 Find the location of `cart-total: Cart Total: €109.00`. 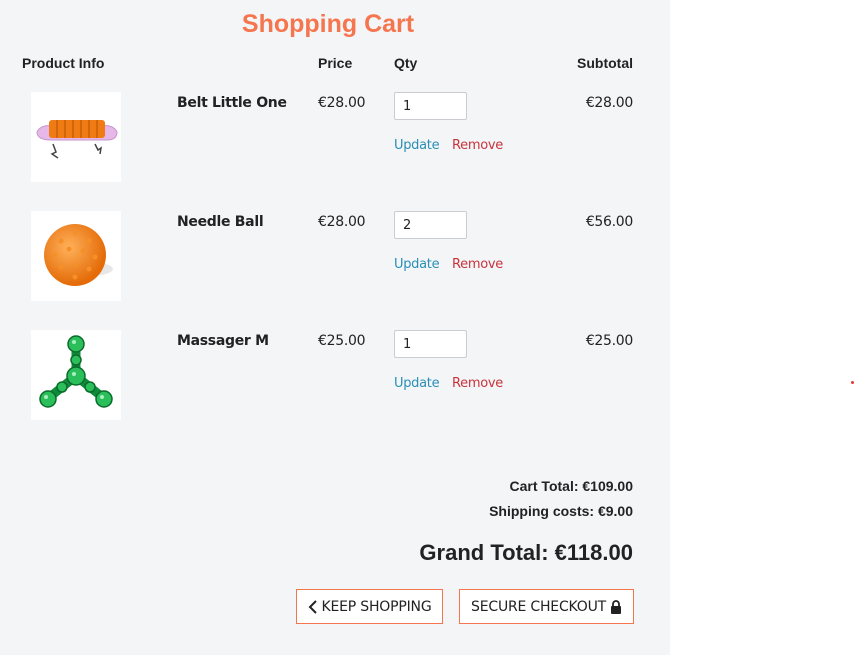

cart-total: Cart Total: €109.00 is located at coordinates (571, 486).